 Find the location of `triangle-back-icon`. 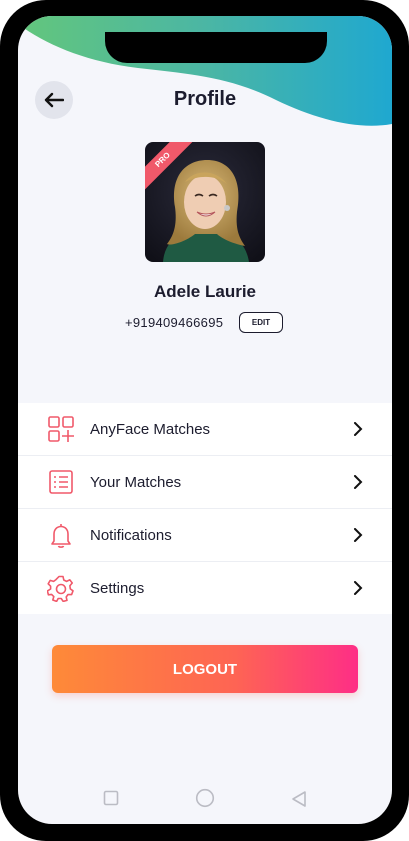

triangle-back-icon is located at coordinates (299, 799).